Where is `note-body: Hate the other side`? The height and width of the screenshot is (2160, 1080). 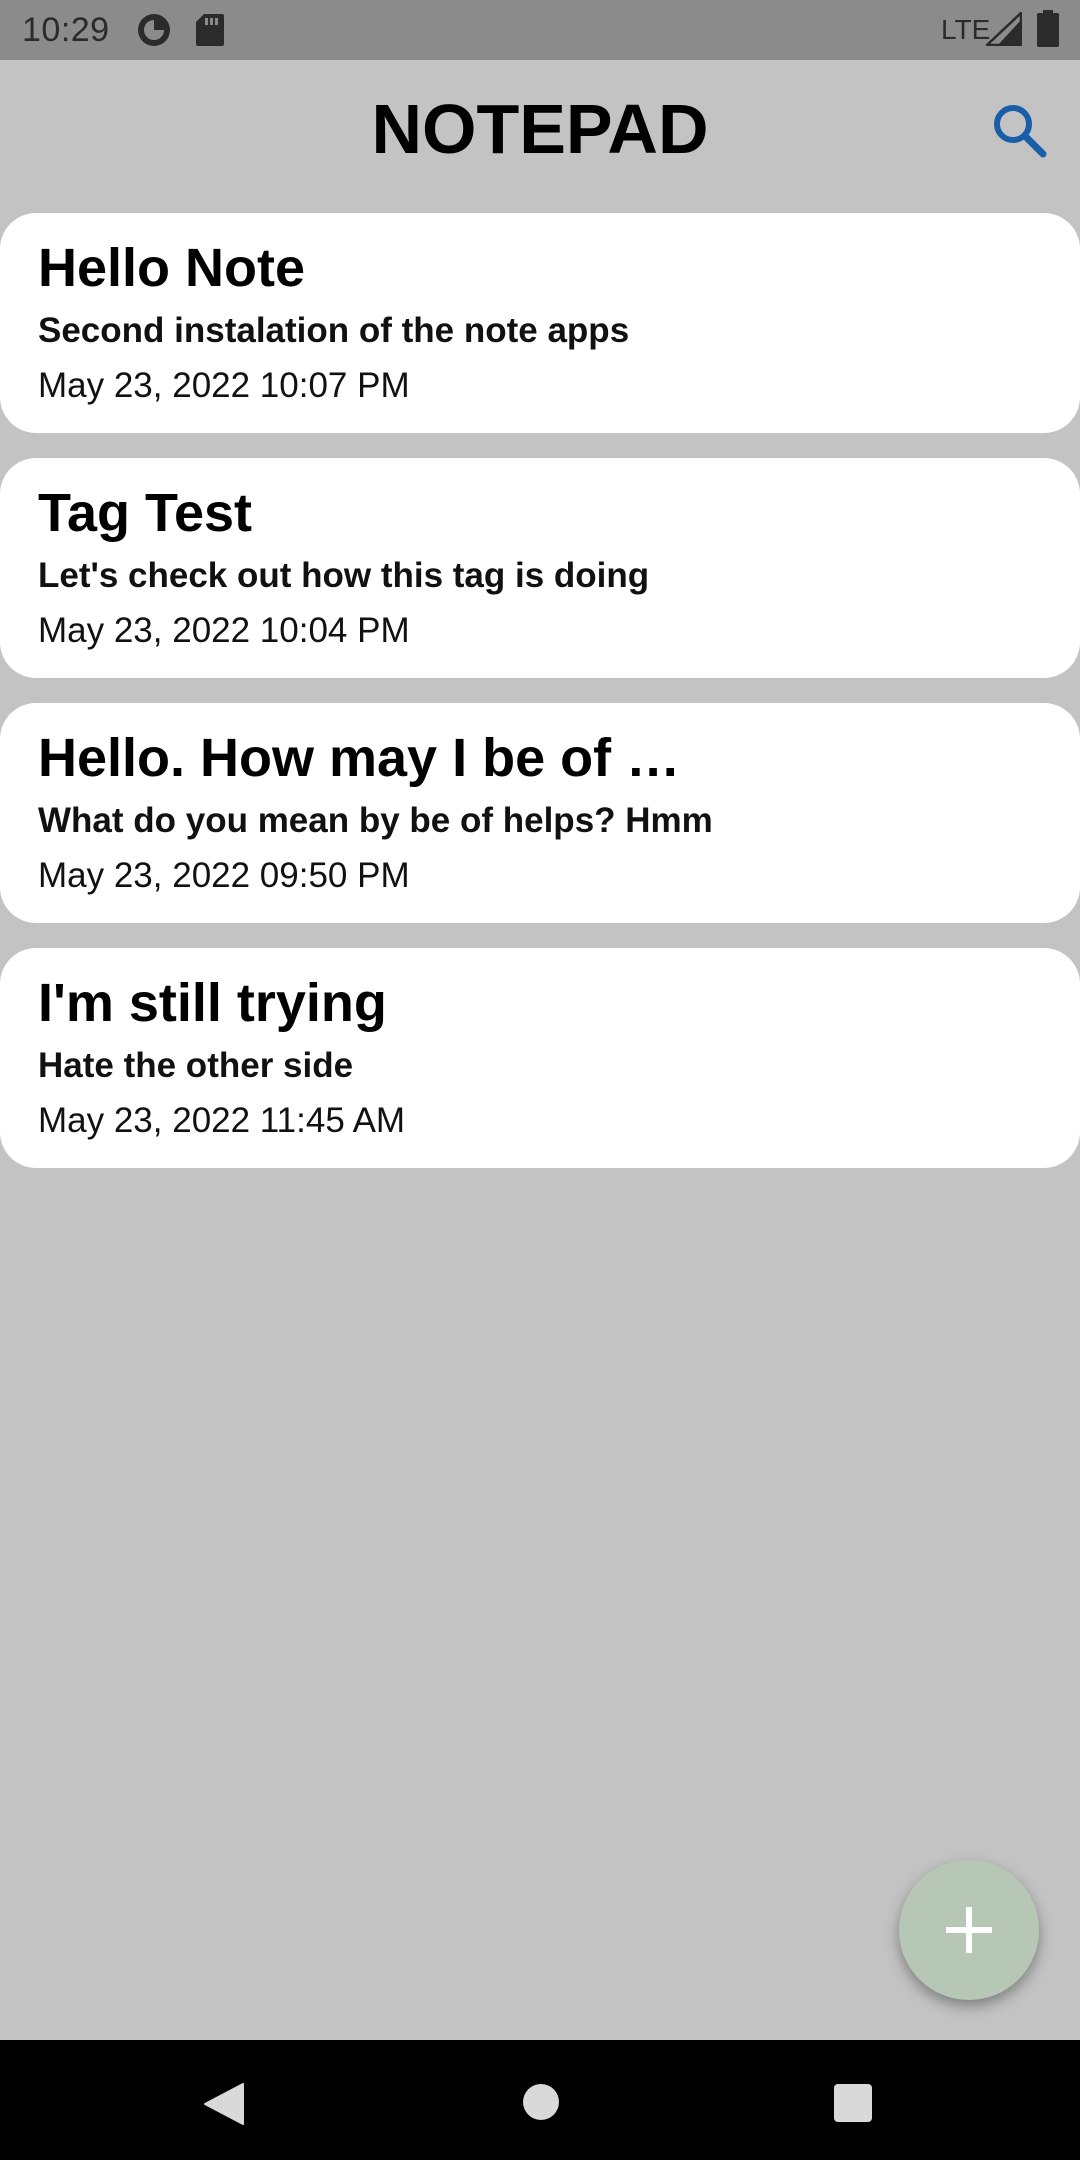 note-body: Hate the other side is located at coordinates (196, 1065).